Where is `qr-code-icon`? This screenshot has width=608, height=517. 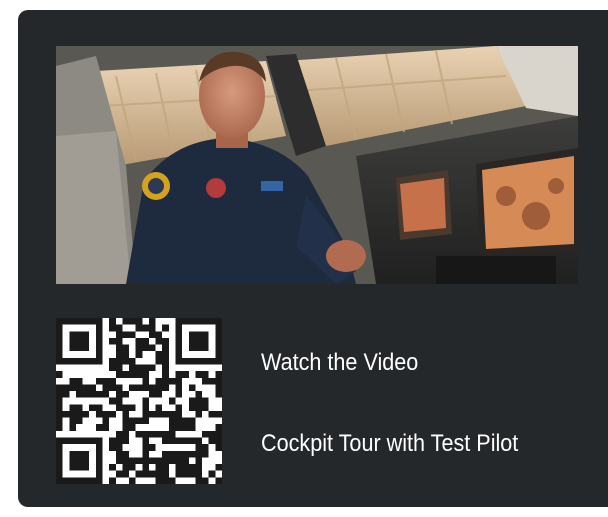
qr-code-icon is located at coordinates (139, 401).